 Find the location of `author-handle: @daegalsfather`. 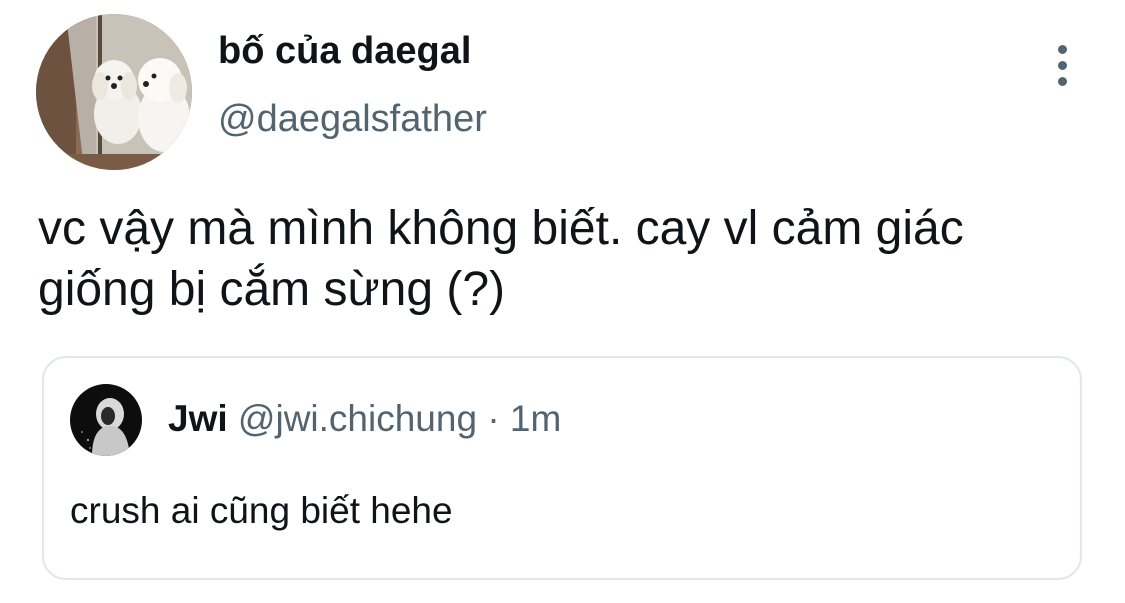

author-handle: @daegalsfather is located at coordinates (352, 119).